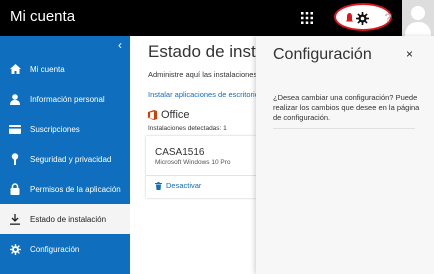 The height and width of the screenshot is (274, 434). What do you see at coordinates (201, 175) in the screenshot?
I see `card-divider` at bounding box center [201, 175].